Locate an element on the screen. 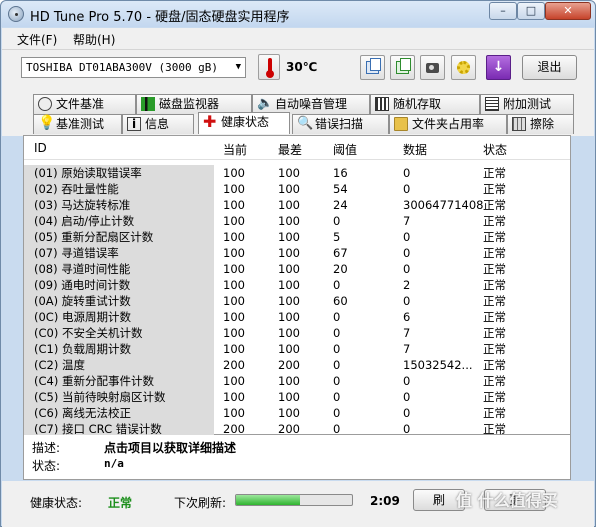  tab-info: i 信息 is located at coordinates (158, 124).